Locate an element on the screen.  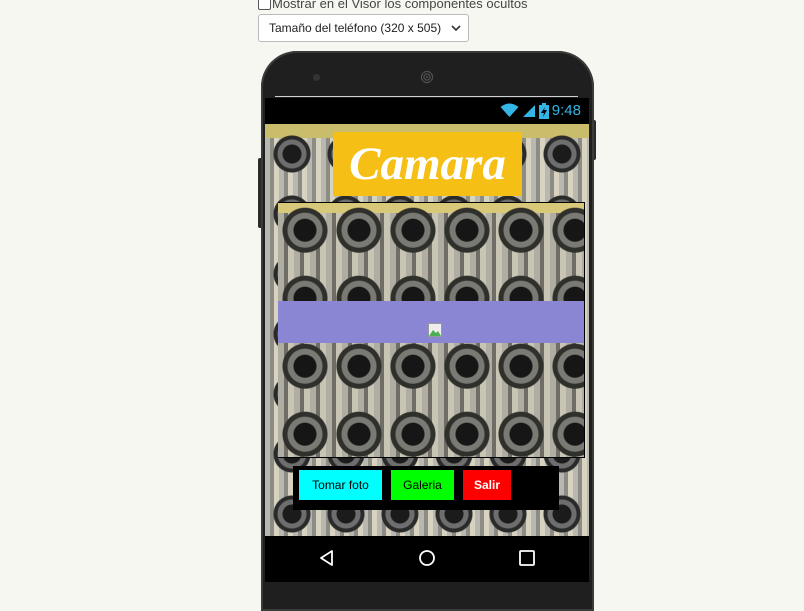
status-bar: 9:48 is located at coordinates (427, 111).